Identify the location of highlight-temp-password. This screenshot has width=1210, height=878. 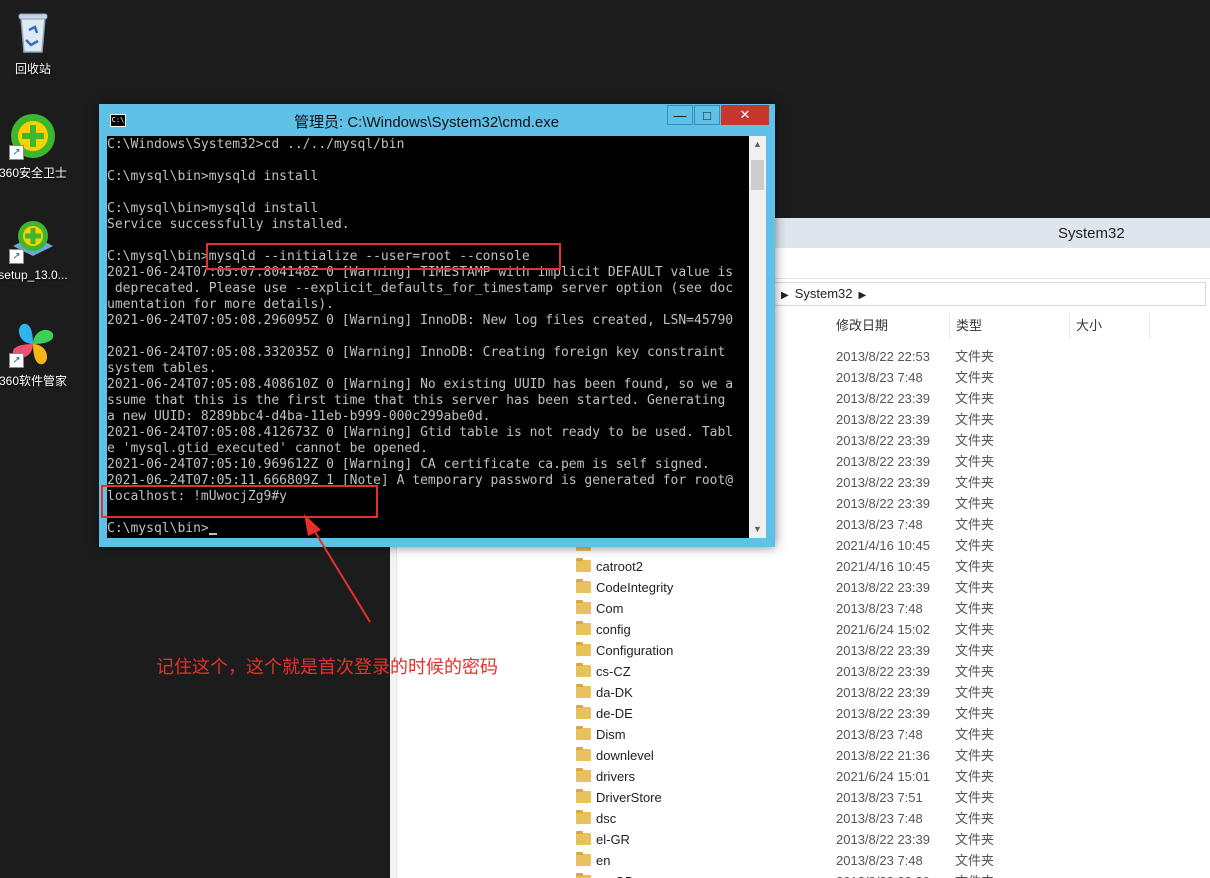
(239, 501).